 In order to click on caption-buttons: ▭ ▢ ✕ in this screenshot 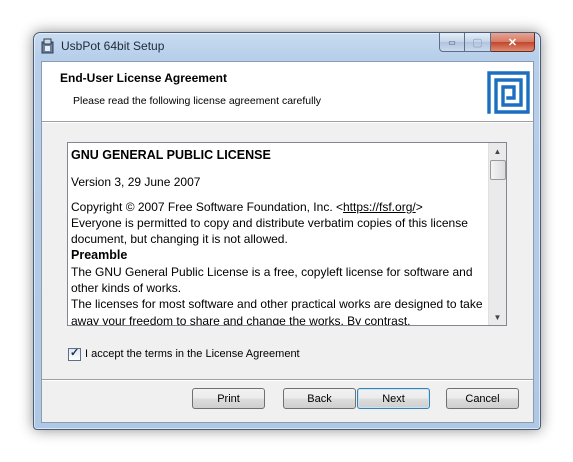, I will do `click(487, 43)`.